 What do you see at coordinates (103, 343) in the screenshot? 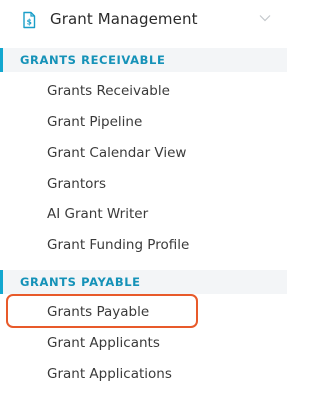
I see `nav-item-grant-applicants: Grant Applicants` at bounding box center [103, 343].